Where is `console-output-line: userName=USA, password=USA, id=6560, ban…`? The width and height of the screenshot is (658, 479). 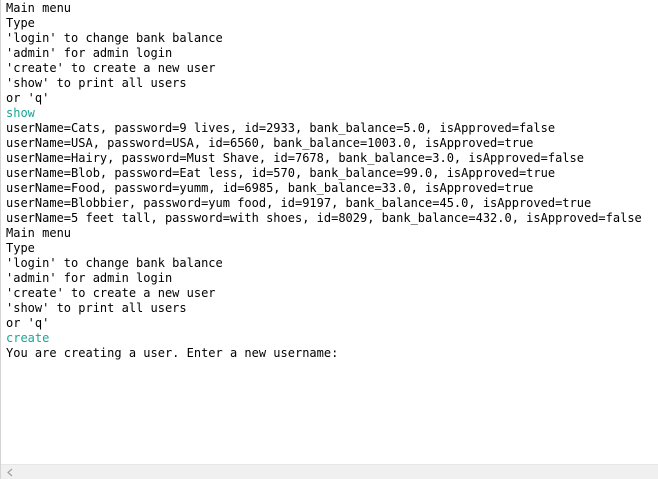
console-output-line: userName=USA, password=USA, id=6560, ban… is located at coordinates (270, 143).